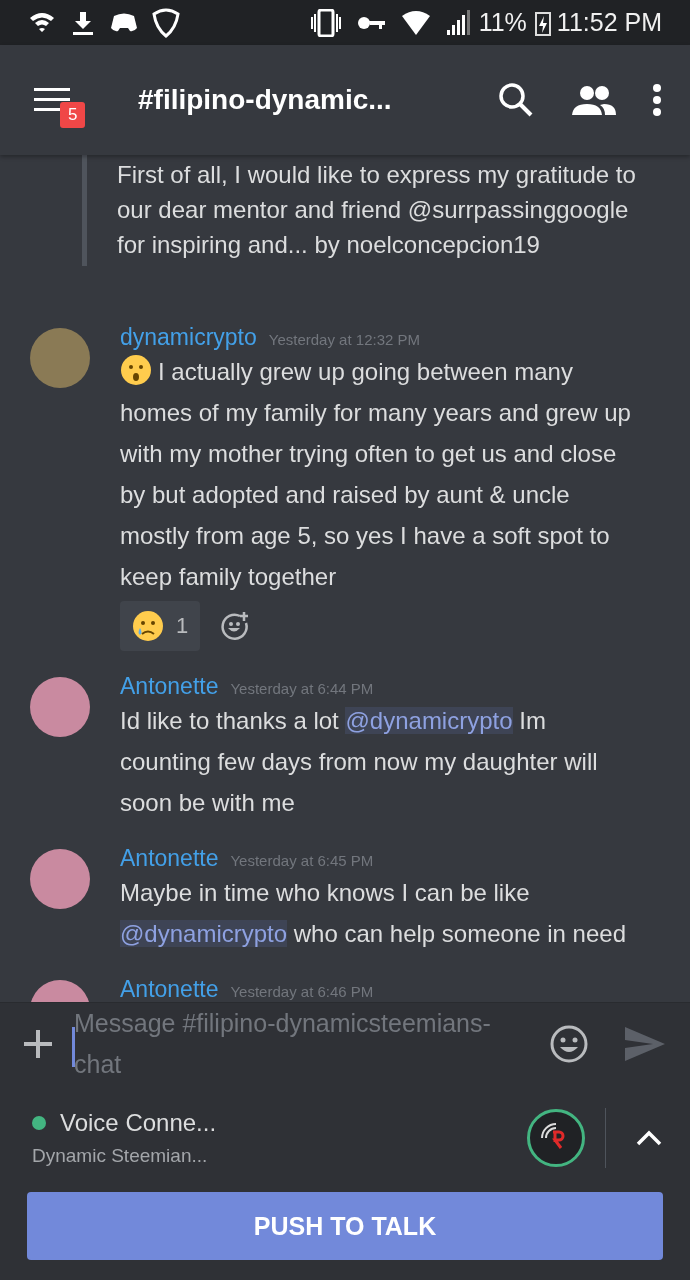 This screenshot has height=1280, width=690. What do you see at coordinates (415, 22) in the screenshot?
I see `wifi-icon` at bounding box center [415, 22].